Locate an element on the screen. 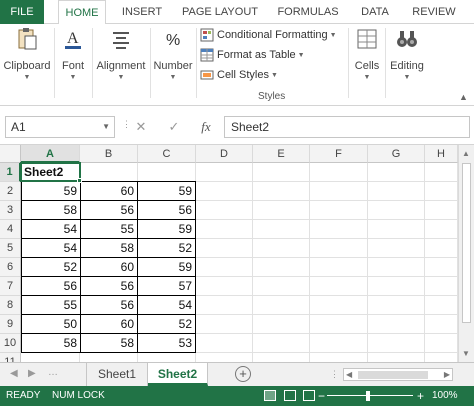 The image size is (474, 406). column-header-g: G is located at coordinates (396, 154).